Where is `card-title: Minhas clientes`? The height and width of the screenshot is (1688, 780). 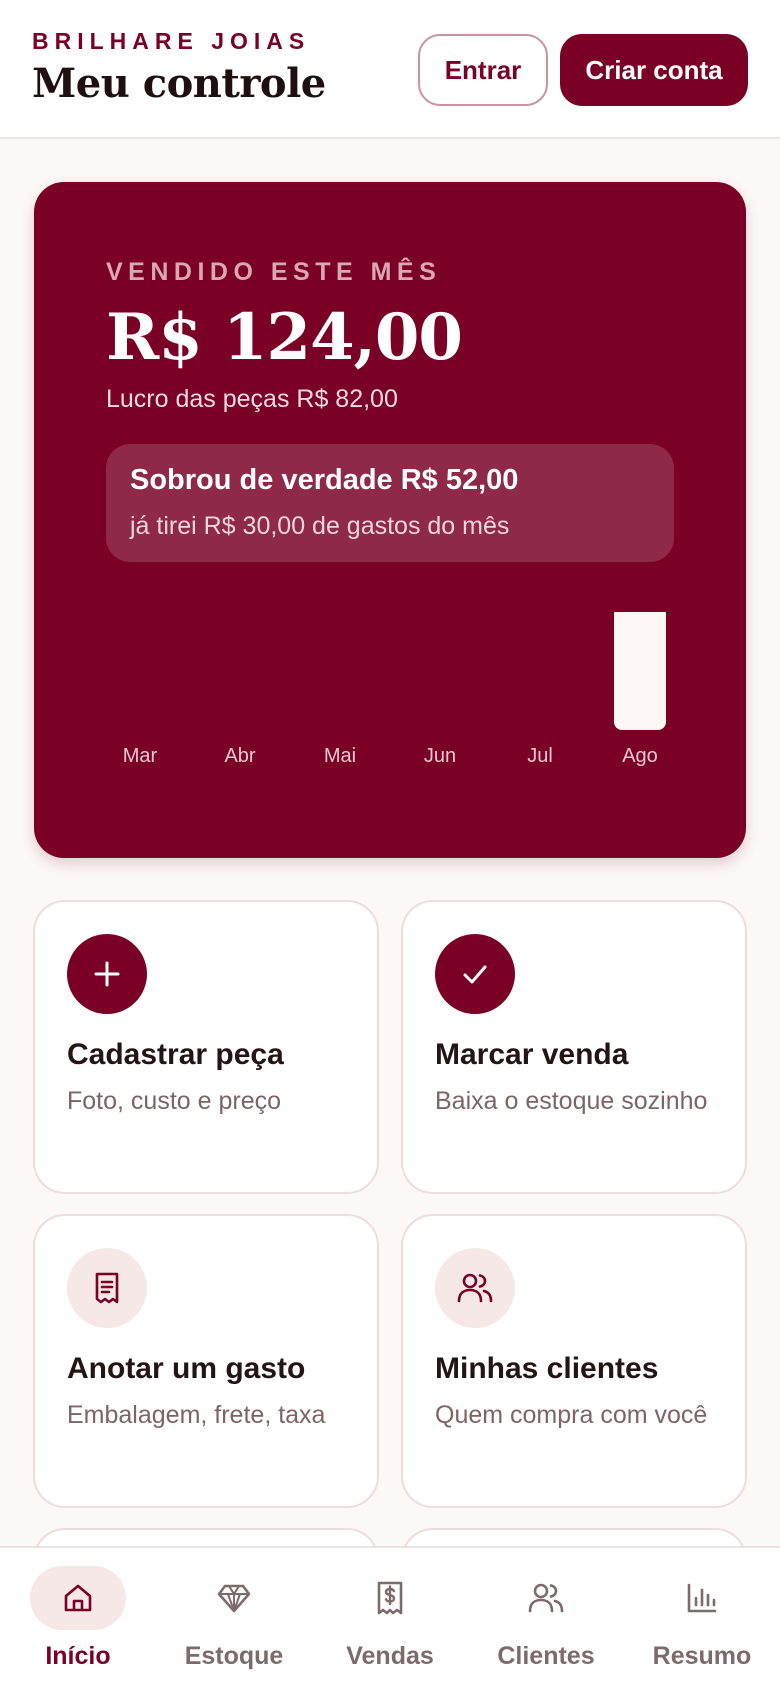 card-title: Minhas clientes is located at coordinates (547, 1368).